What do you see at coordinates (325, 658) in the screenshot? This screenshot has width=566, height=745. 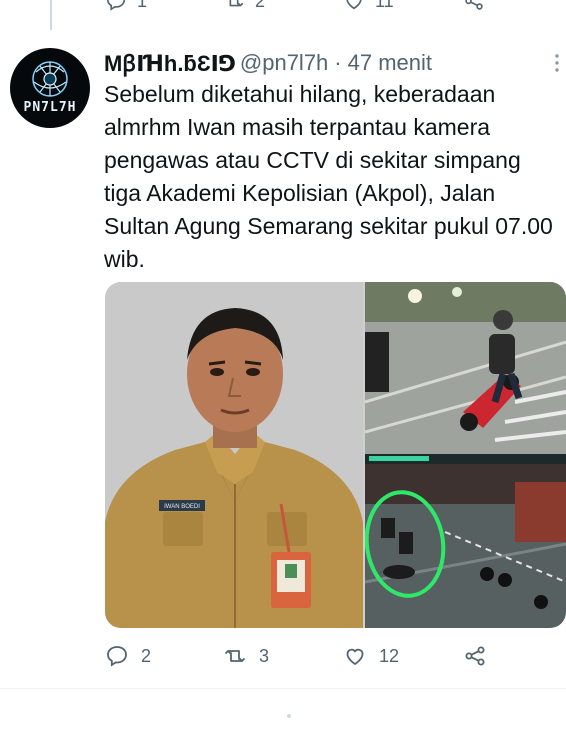 I see `tweet-actions: 2 3 12` at bounding box center [325, 658].